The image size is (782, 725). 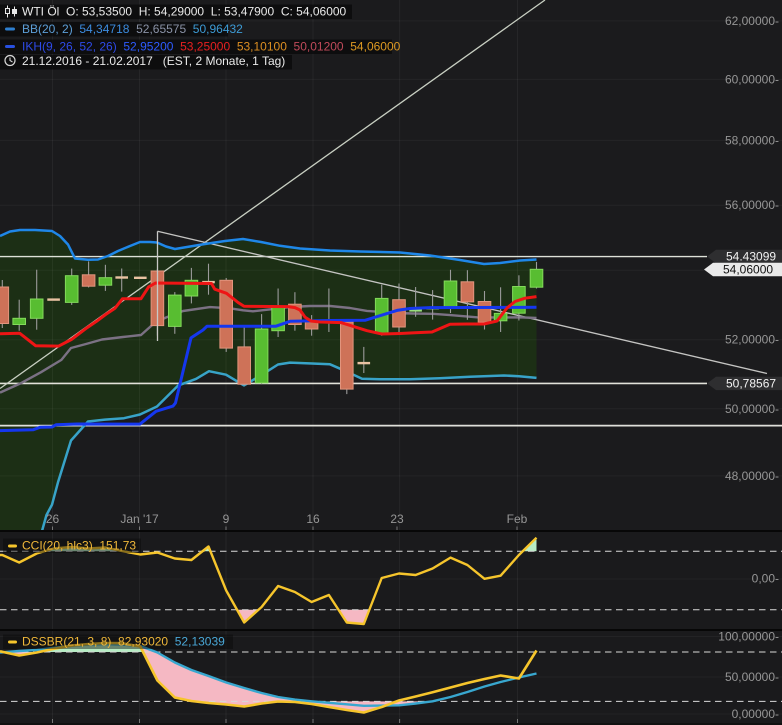 I want to click on svg-text: 16, so click(x=313, y=519).